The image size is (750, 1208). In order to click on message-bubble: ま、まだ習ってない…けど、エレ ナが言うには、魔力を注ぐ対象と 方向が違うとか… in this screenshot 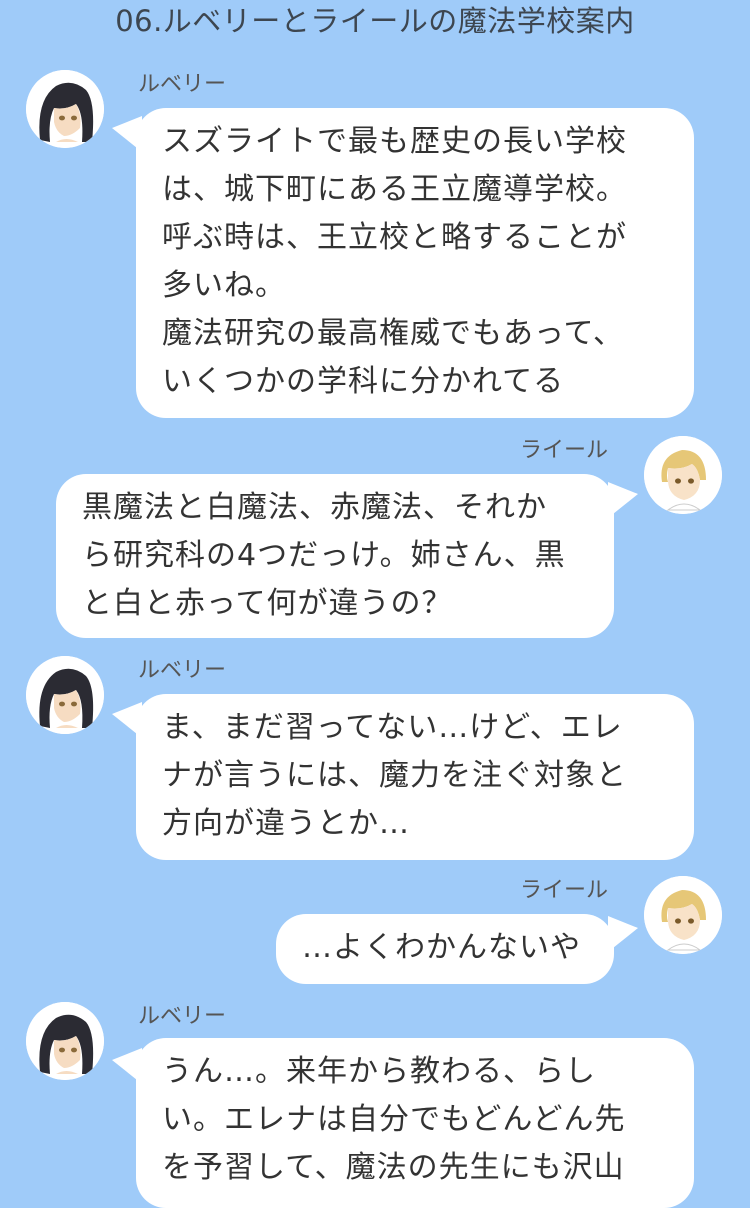, I will do `click(415, 777)`.